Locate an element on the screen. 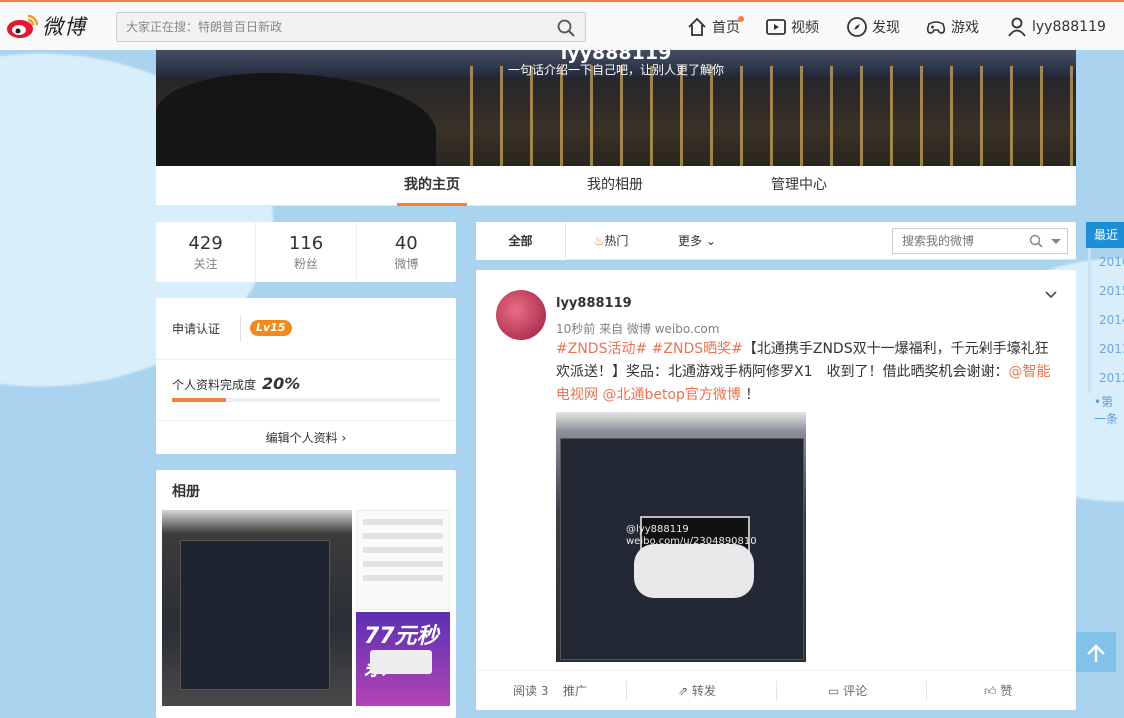 This screenshot has height=718, width=1124. timeline-first-post: •第一条 is located at coordinates (1105, 410).